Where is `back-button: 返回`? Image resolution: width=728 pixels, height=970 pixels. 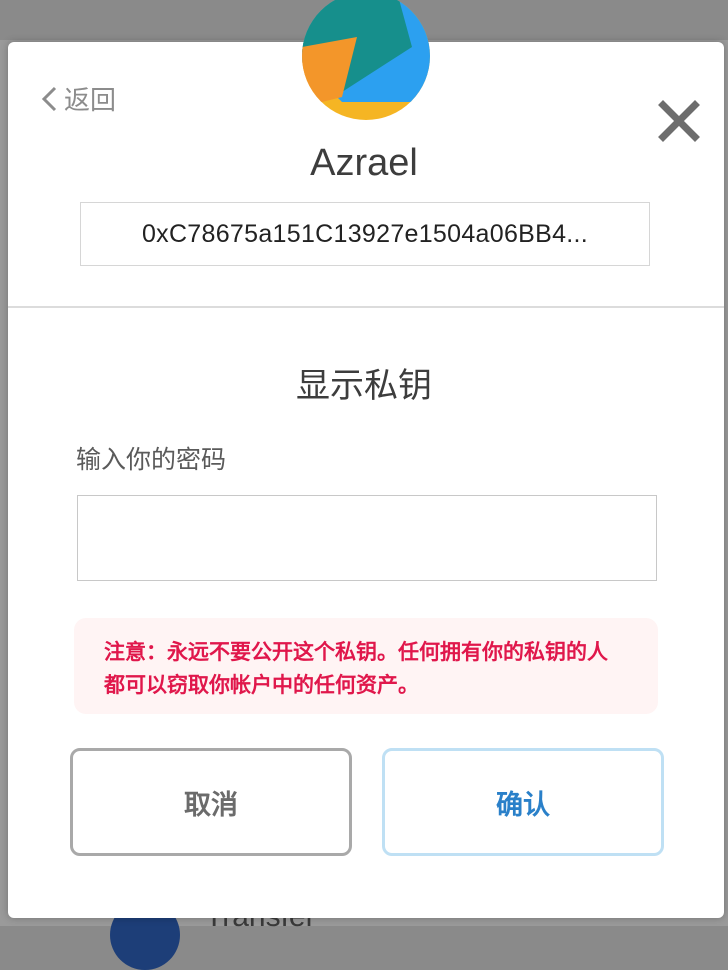
back-button: 返回 is located at coordinates (78, 98).